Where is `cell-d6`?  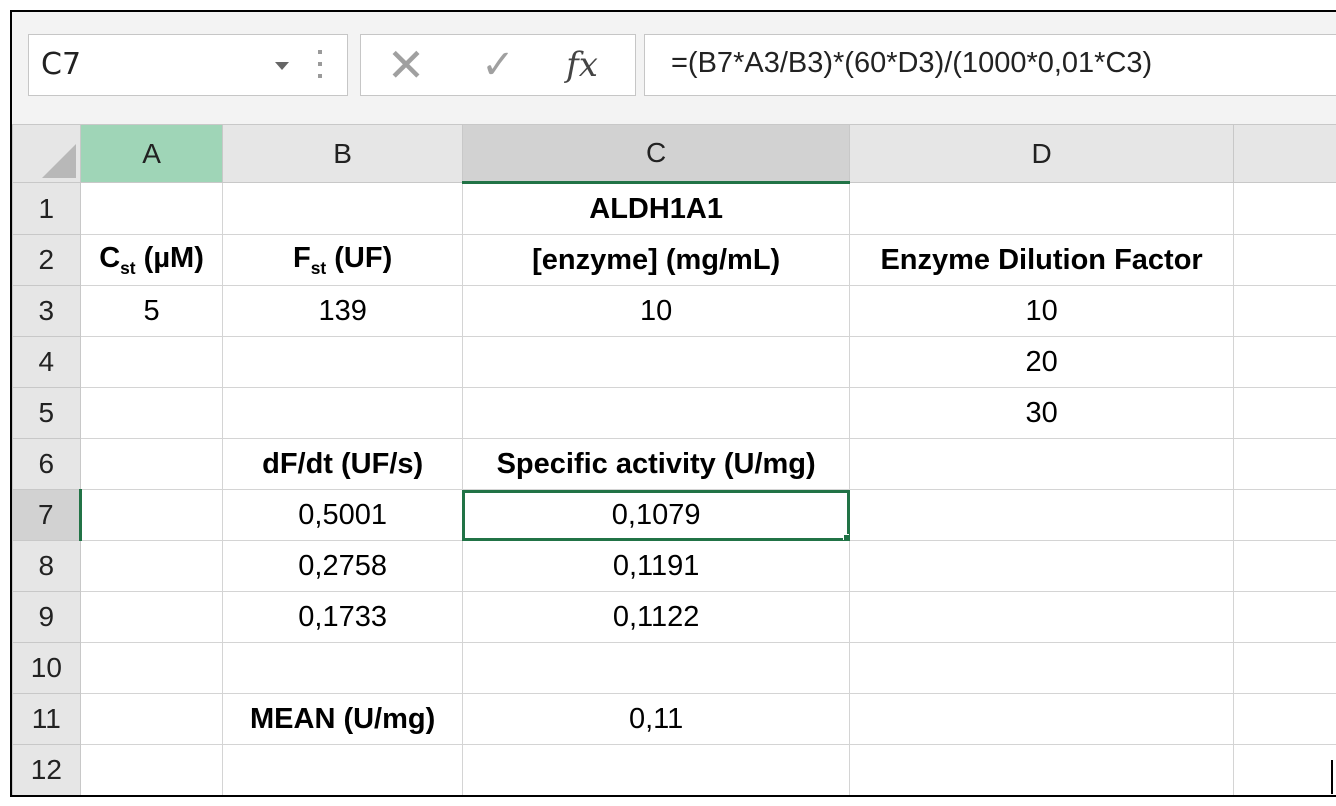 cell-d6 is located at coordinates (1041, 464).